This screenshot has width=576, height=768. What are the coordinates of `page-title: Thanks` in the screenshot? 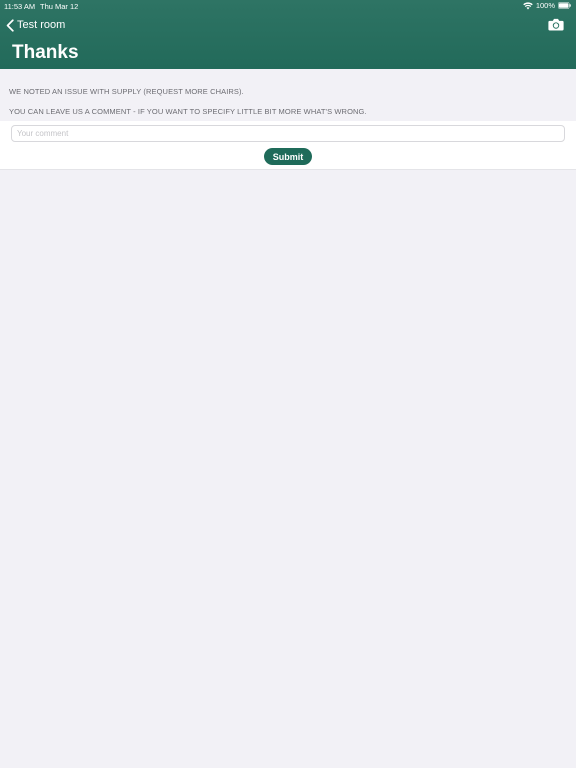 It's located at (45, 52).